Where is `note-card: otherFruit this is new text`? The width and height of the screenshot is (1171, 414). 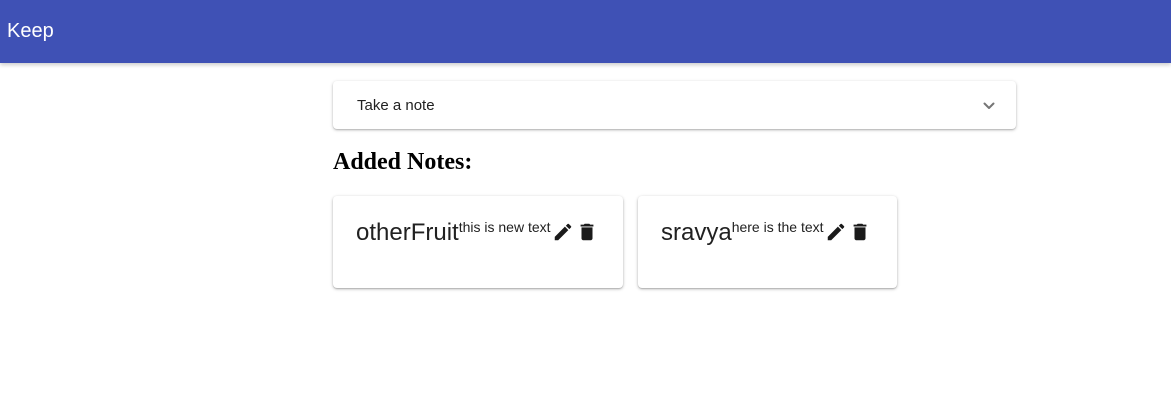
note-card: otherFruit this is new text is located at coordinates (478, 242).